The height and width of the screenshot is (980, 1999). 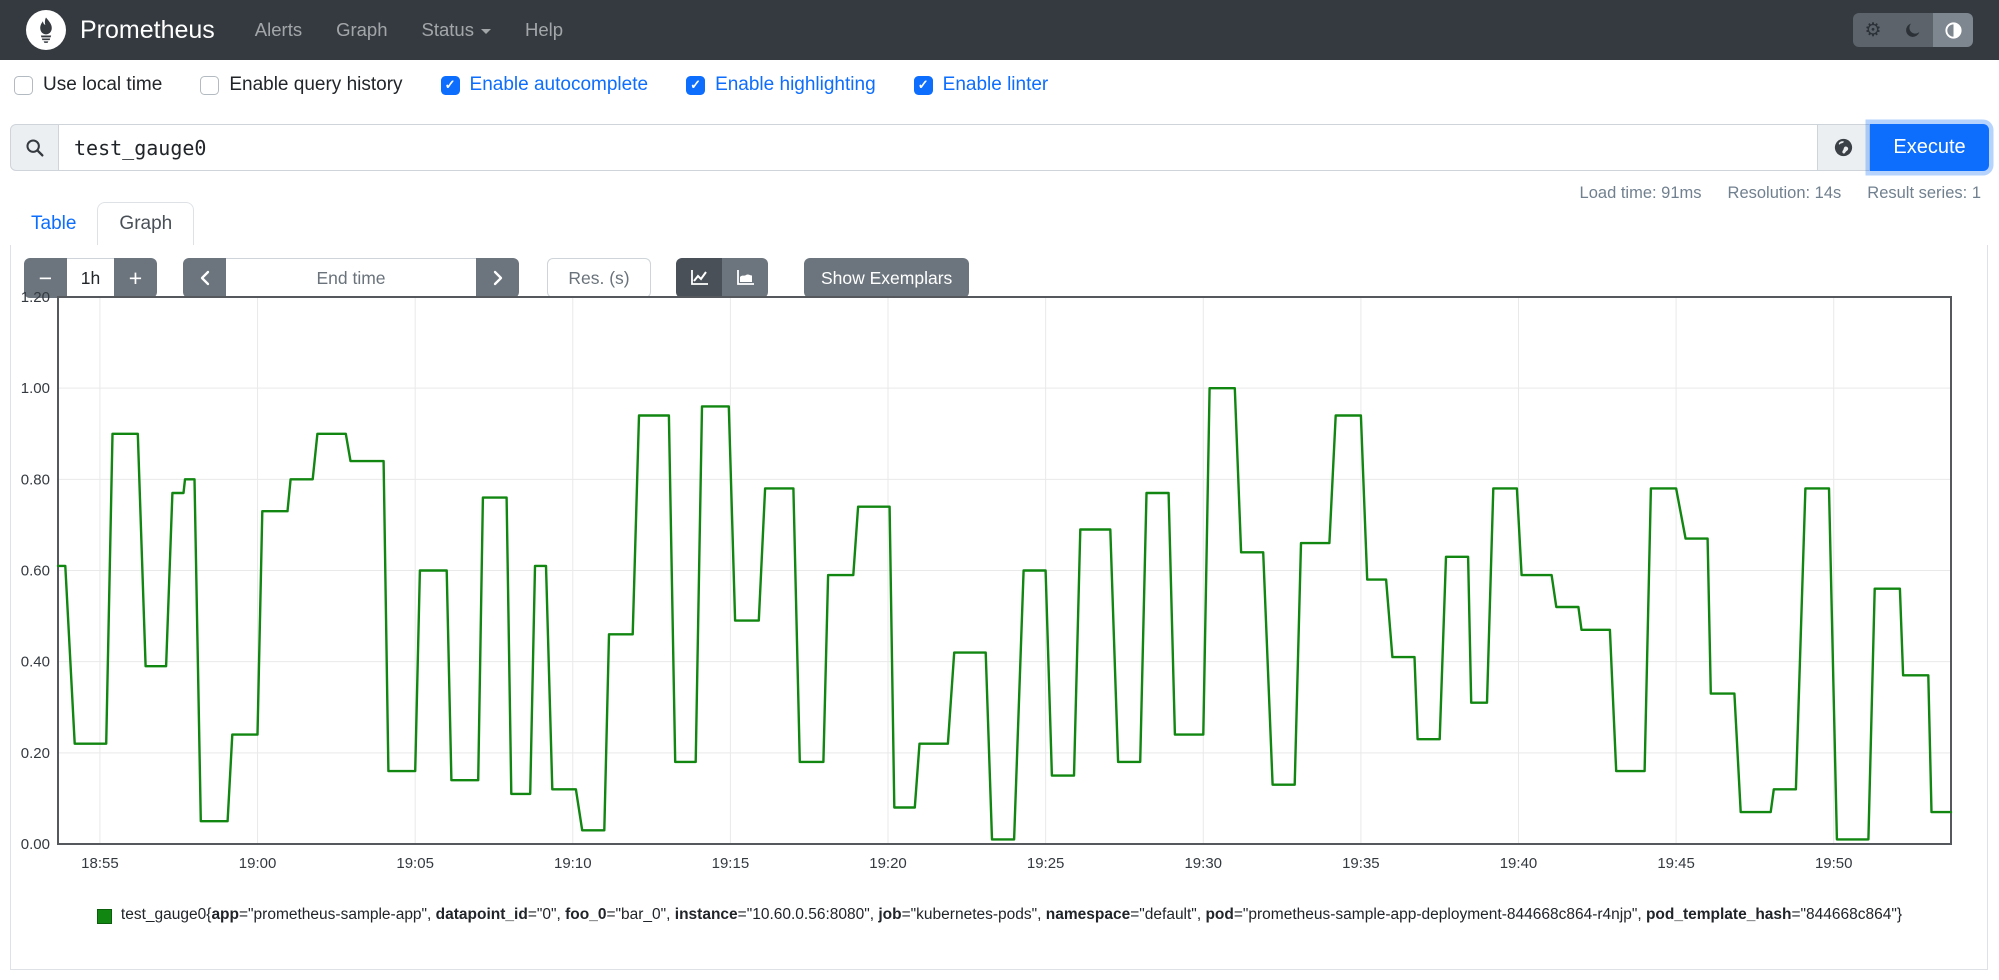 What do you see at coordinates (46, 30) in the screenshot?
I see `prometheus-logo-icon` at bounding box center [46, 30].